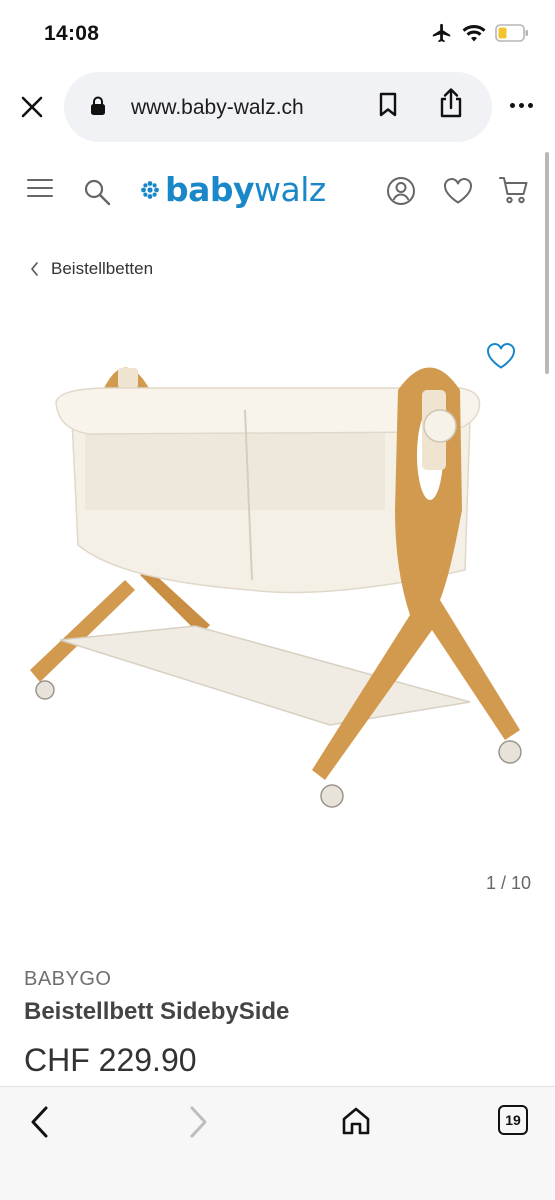 The height and width of the screenshot is (1200, 555). What do you see at coordinates (72, 33) in the screenshot?
I see `status-time: 14:08` at bounding box center [72, 33].